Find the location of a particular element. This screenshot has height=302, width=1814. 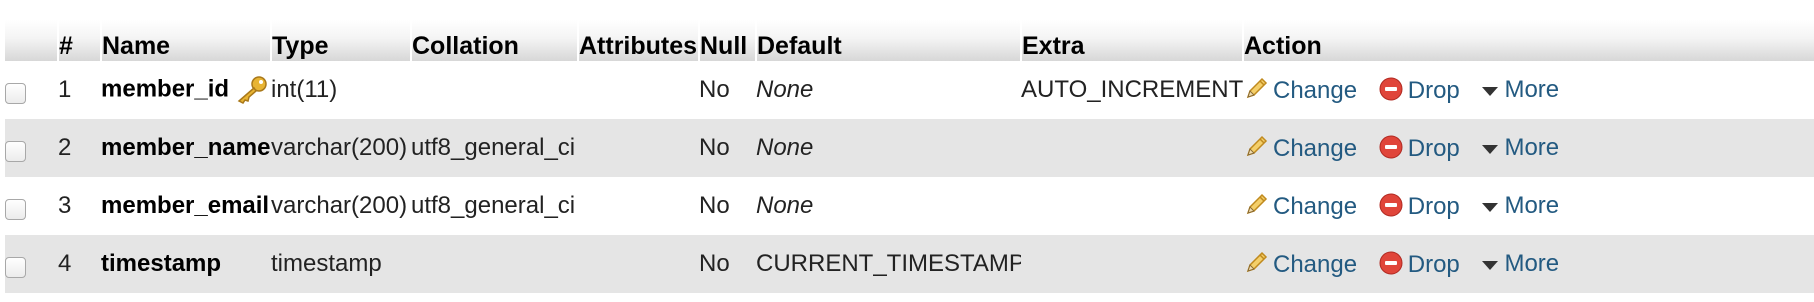

header-name: Name is located at coordinates (185, 40).